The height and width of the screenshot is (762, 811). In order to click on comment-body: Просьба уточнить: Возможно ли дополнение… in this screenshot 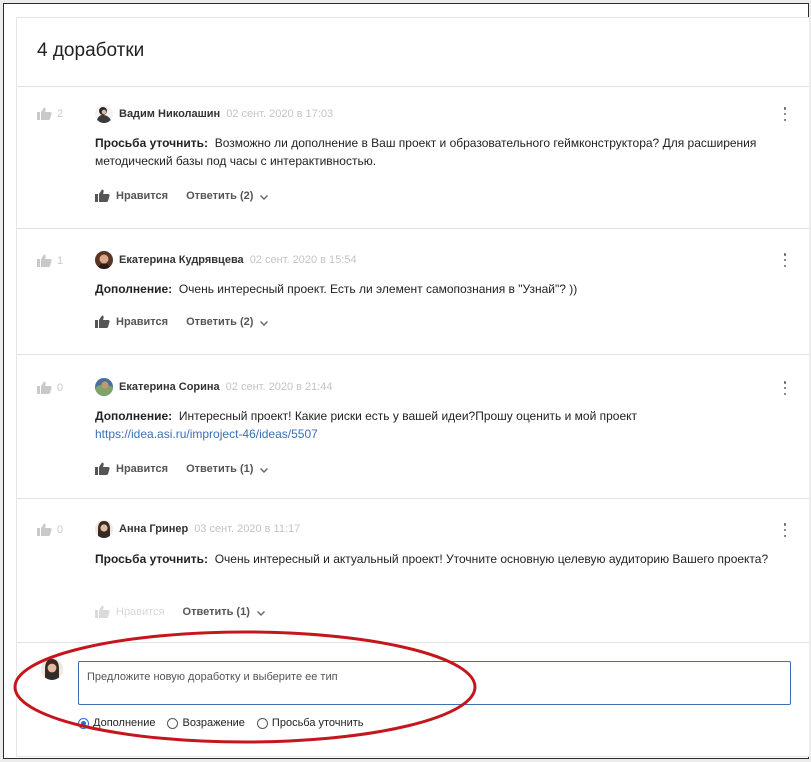, I will do `click(435, 152)`.